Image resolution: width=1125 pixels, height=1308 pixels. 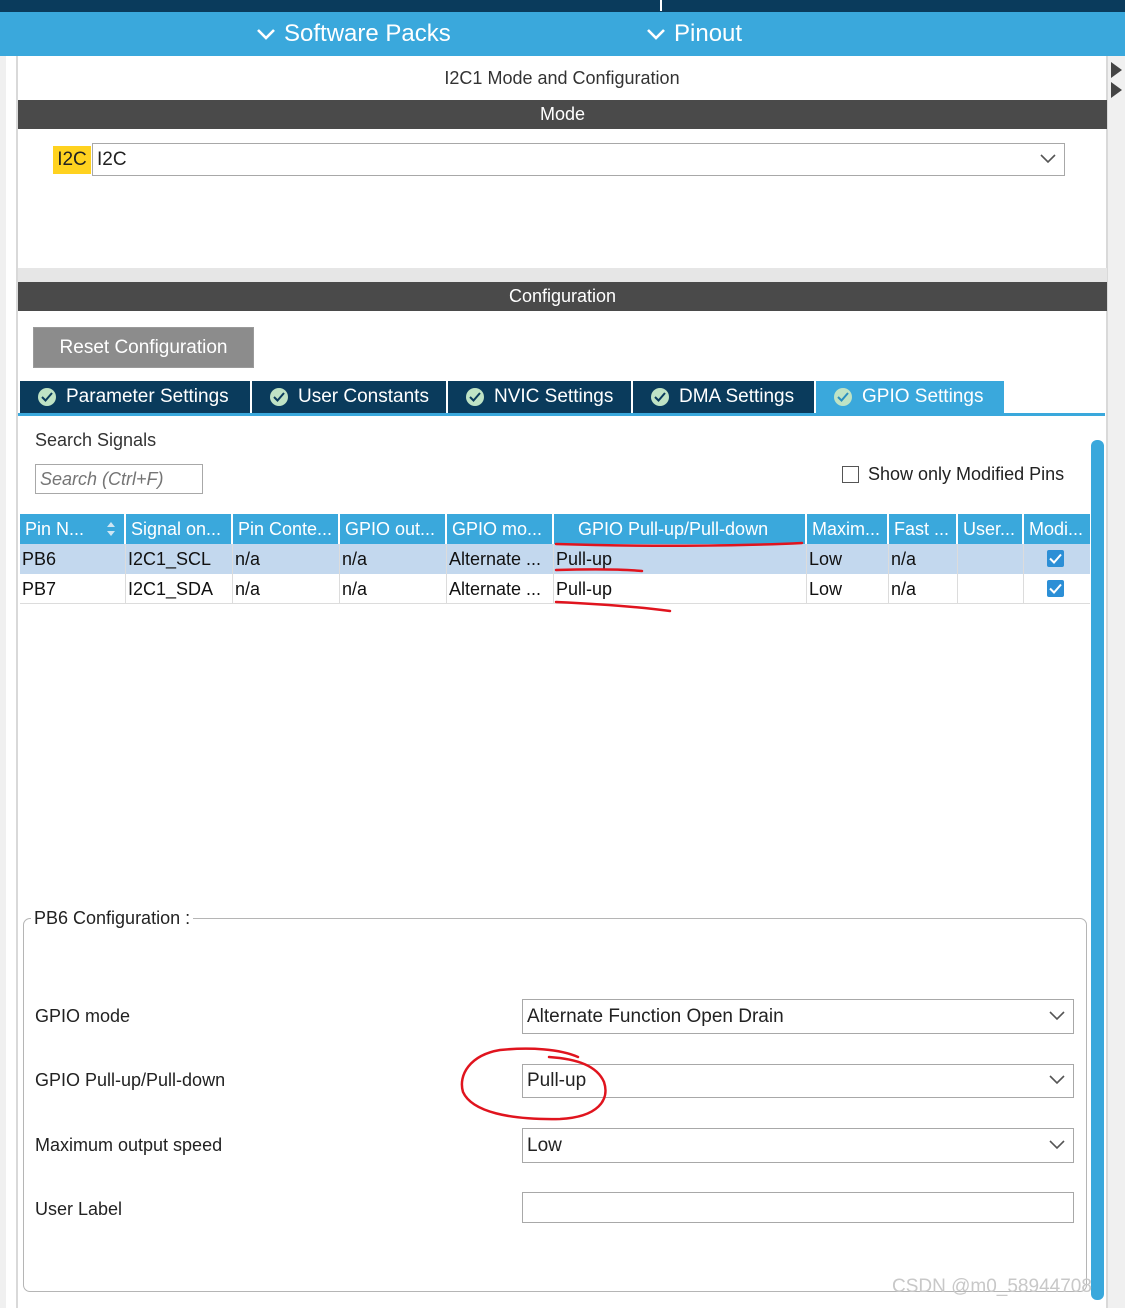 What do you see at coordinates (554, 396) in the screenshot?
I see `tab-label: NVIC Settings` at bounding box center [554, 396].